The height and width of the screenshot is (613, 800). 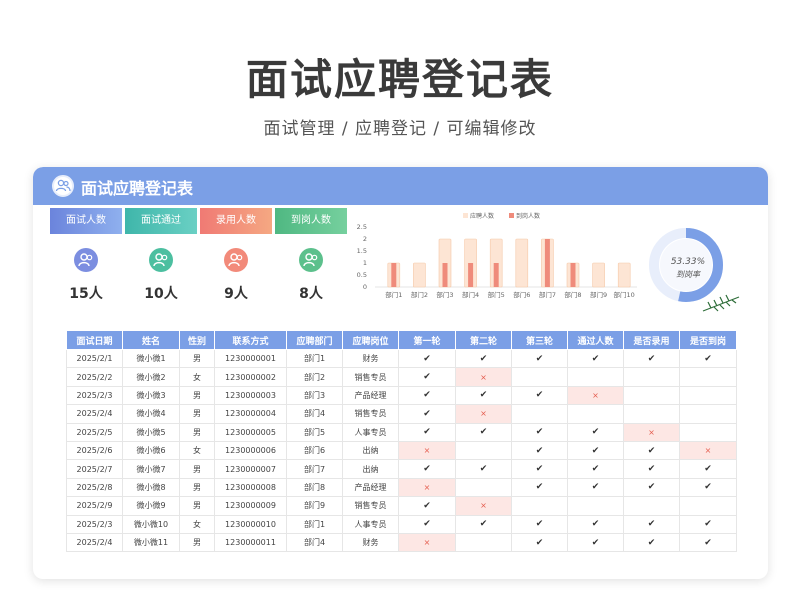 I want to click on table-cell: 1230000007, so click(x=250, y=469).